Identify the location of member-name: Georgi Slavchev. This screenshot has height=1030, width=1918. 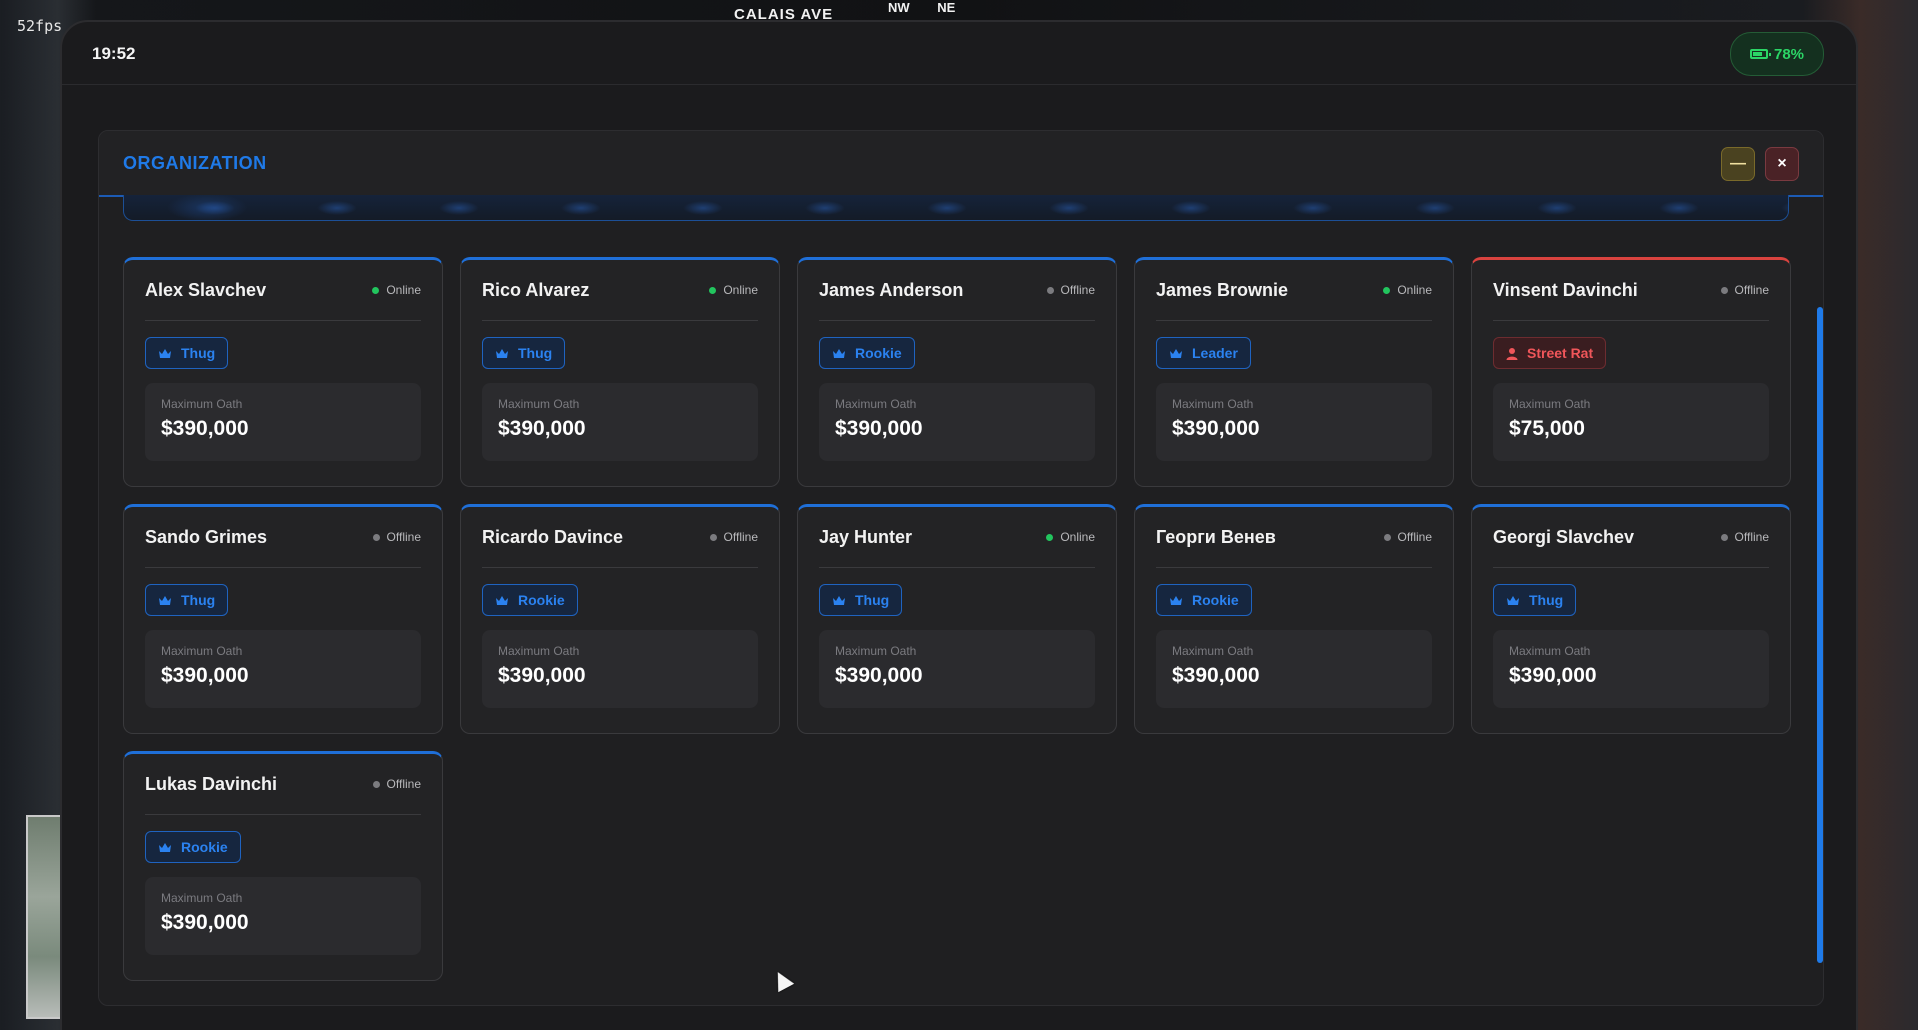
(1564, 536).